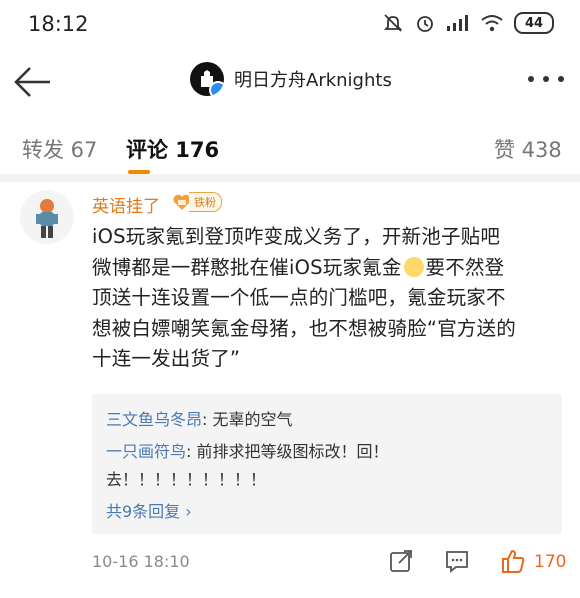  What do you see at coordinates (34, 82) in the screenshot?
I see `back-arrow-icon` at bounding box center [34, 82].